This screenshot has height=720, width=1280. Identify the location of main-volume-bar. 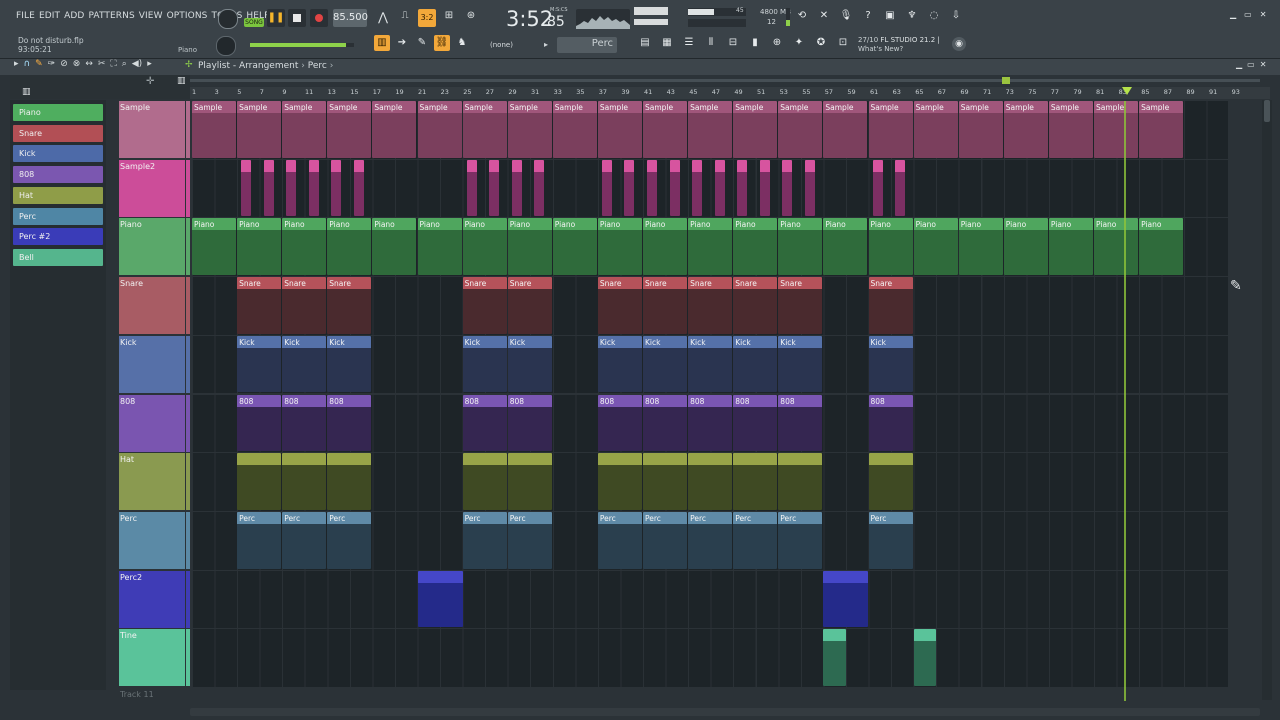
(302, 45).